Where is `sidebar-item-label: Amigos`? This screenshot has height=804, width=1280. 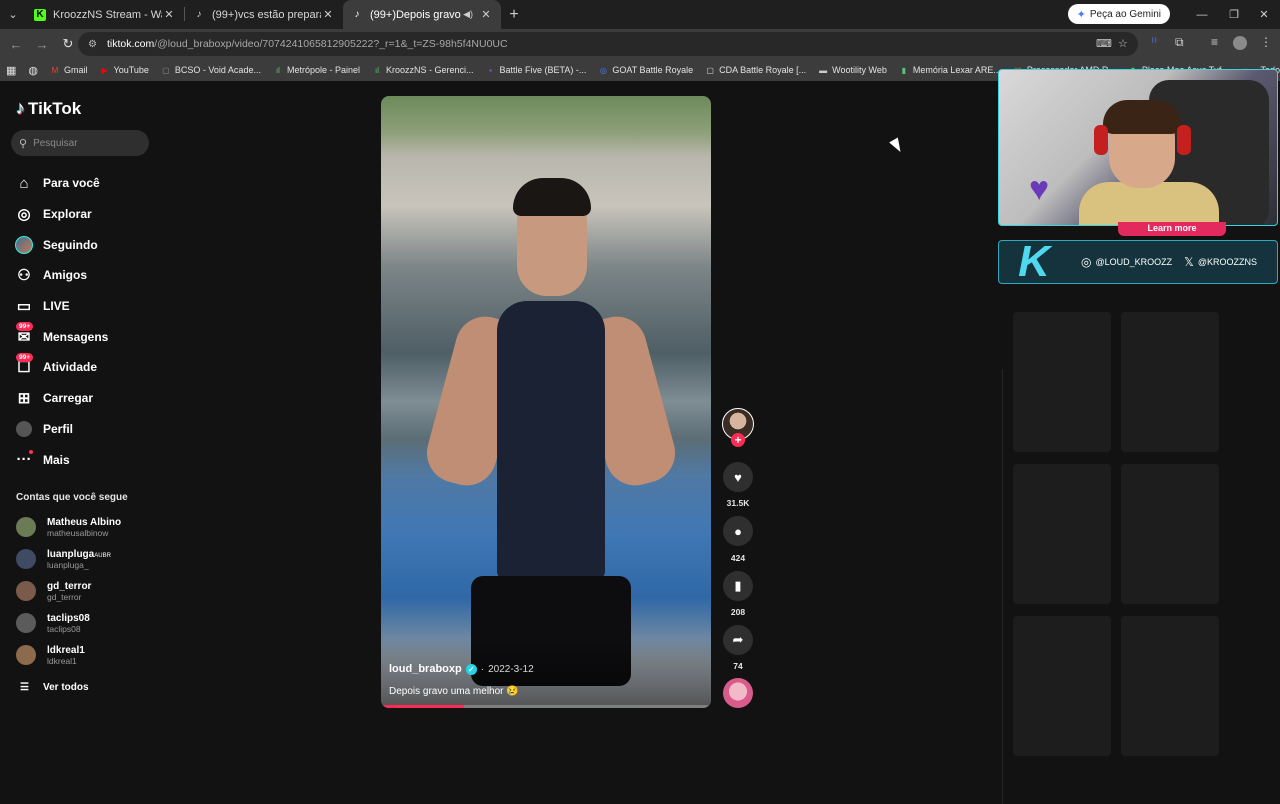 sidebar-item-label: Amigos is located at coordinates (65, 275).